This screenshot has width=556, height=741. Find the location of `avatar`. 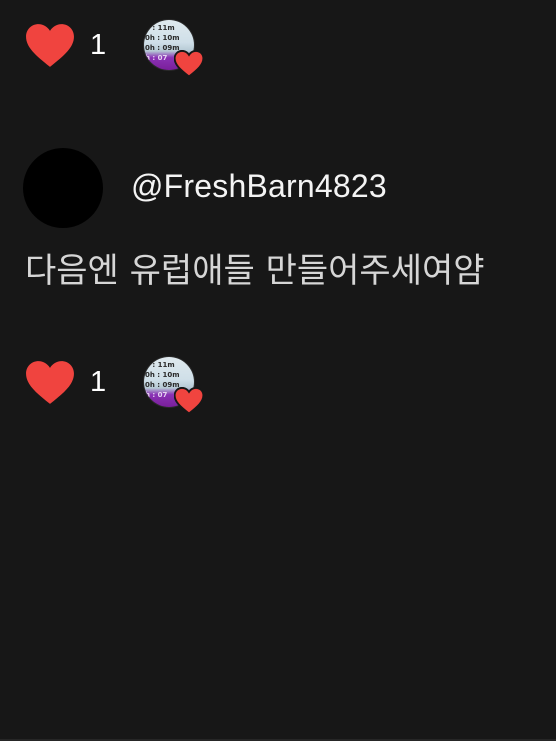

avatar is located at coordinates (63, 188).